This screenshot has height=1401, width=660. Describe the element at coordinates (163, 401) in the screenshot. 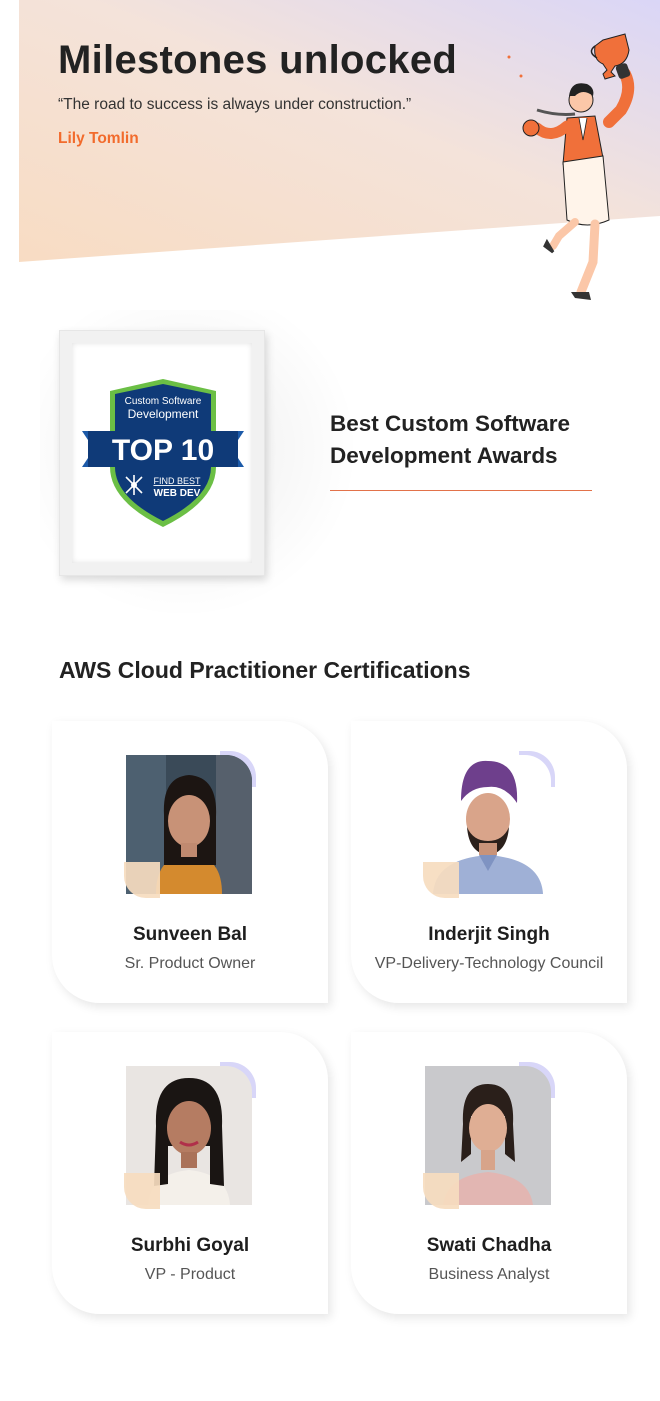

I see `badge-line1: Custom Software` at that location.